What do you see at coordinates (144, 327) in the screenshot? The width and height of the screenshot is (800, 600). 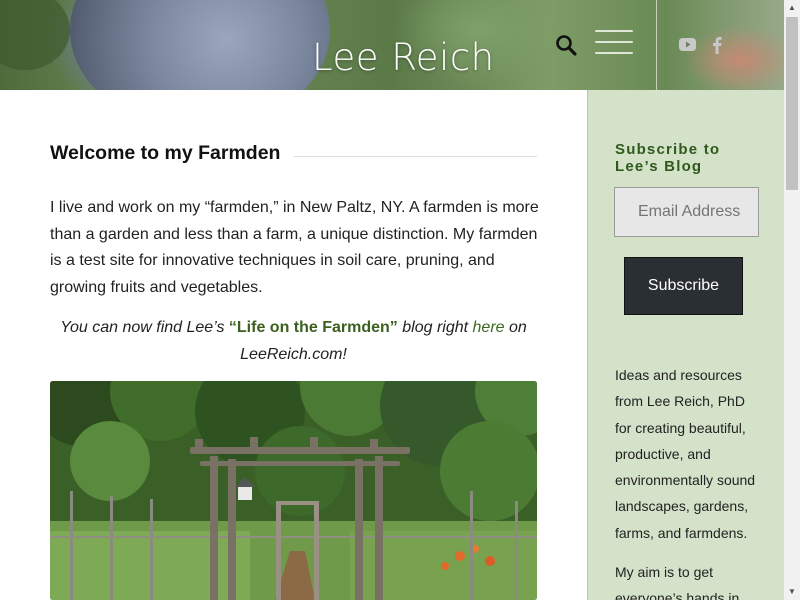 I see `blog-note-prefix: You can now find Lee’s` at bounding box center [144, 327].